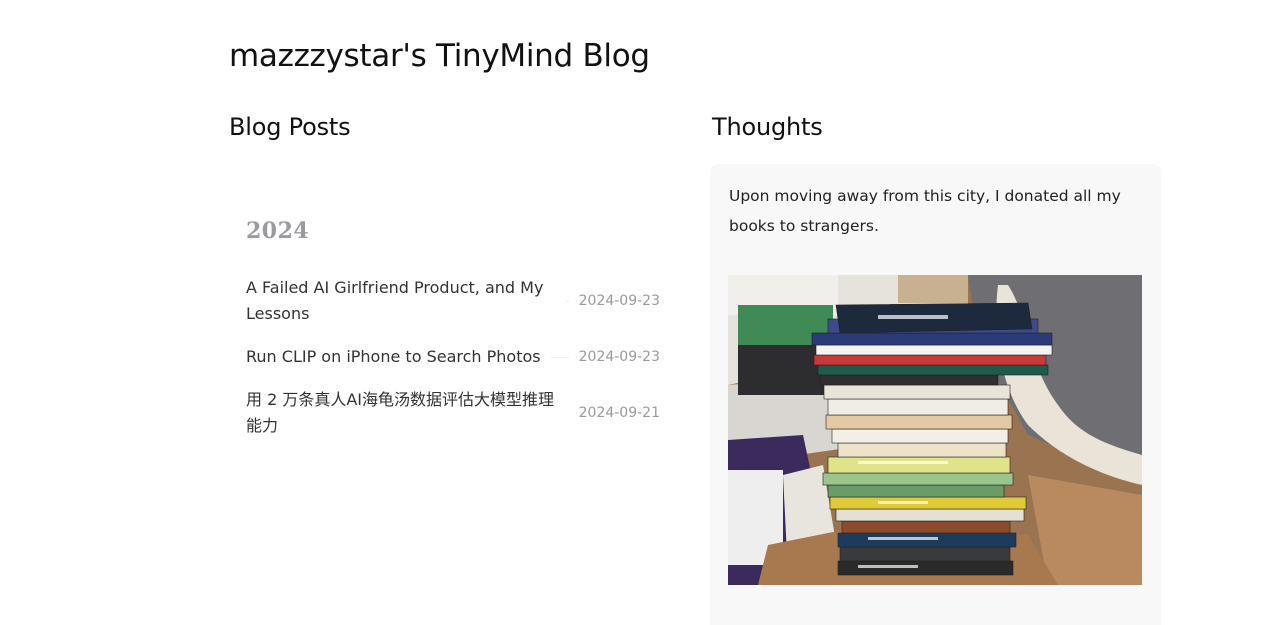 This screenshot has height=625, width=1280. I want to click on post-list-item: 用 2 万条真人AI海龟汤数据评估大模型推理能力 2024-09-21, so click(453, 413).